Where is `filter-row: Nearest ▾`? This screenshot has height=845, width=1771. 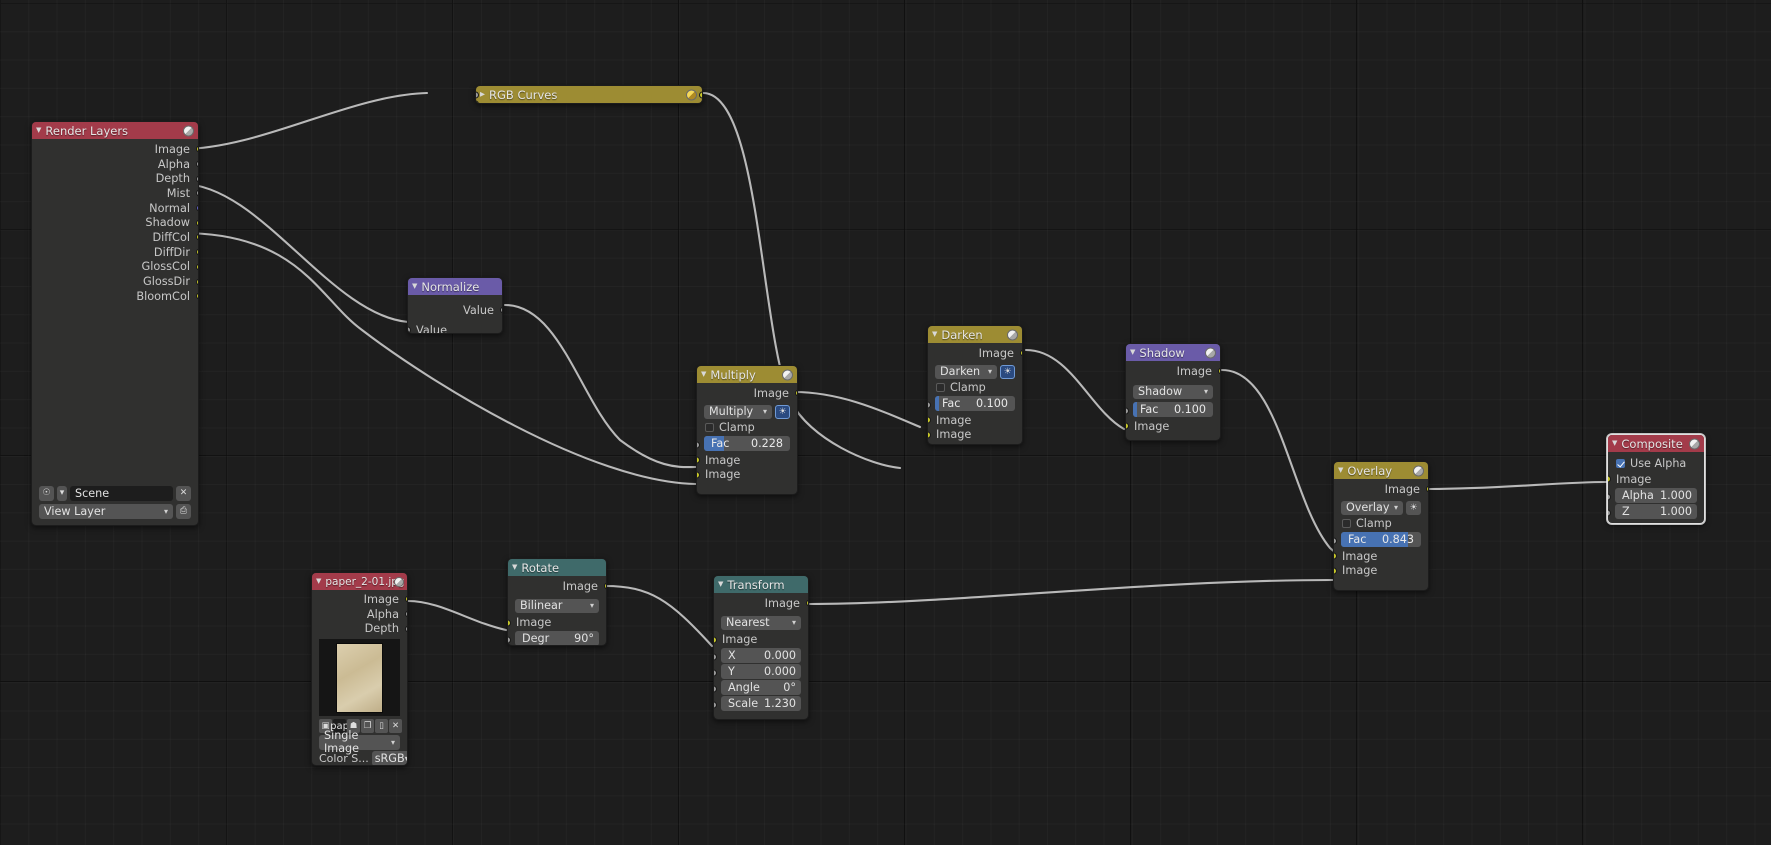
filter-row: Nearest ▾ is located at coordinates (761, 623).